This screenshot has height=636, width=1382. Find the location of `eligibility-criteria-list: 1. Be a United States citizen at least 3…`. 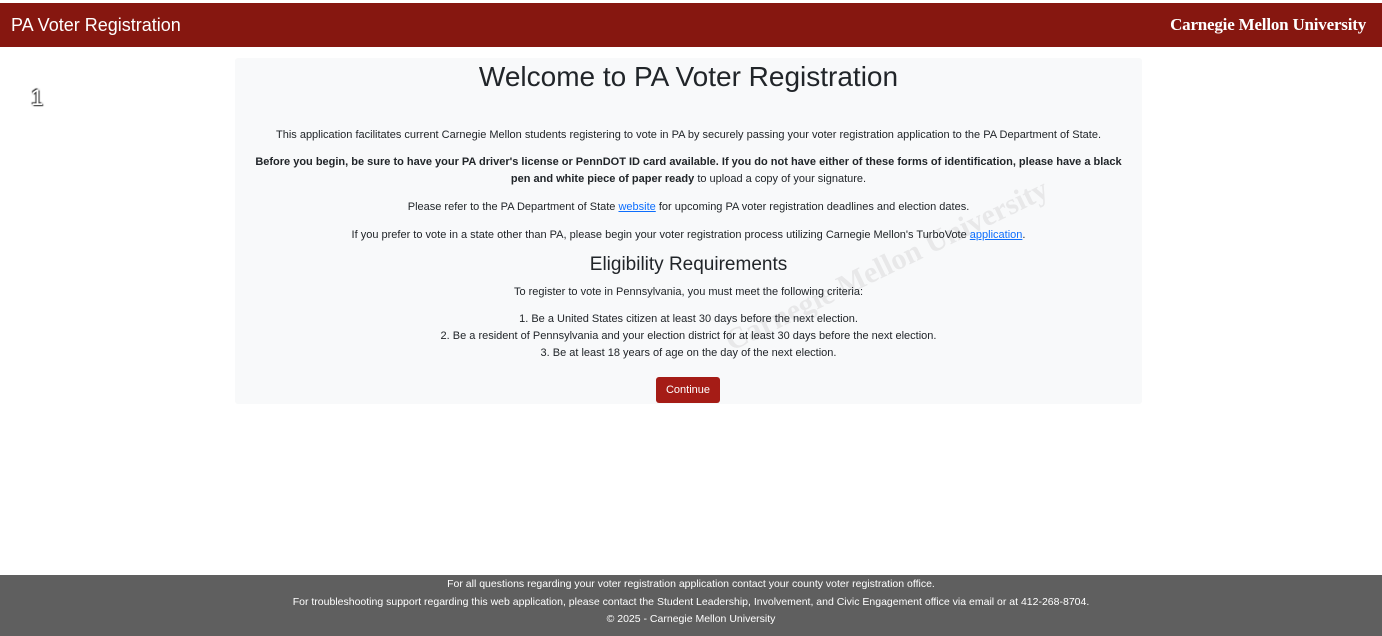

eligibility-criteria-list: 1. Be a United States citizen at least 3… is located at coordinates (688, 336).